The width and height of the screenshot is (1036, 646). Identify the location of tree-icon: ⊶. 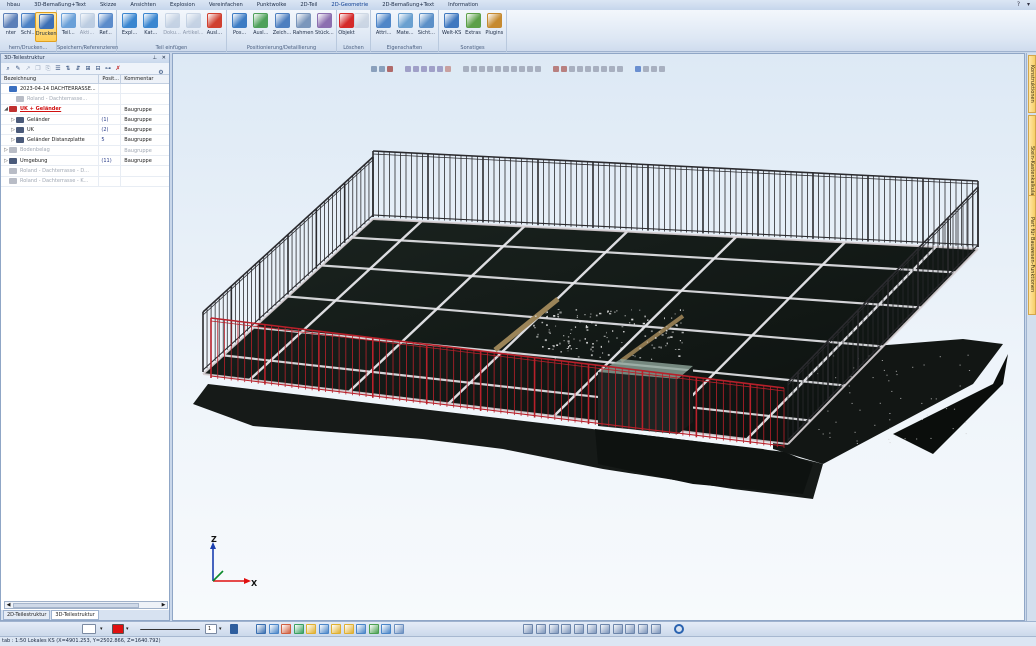
(108, 69).